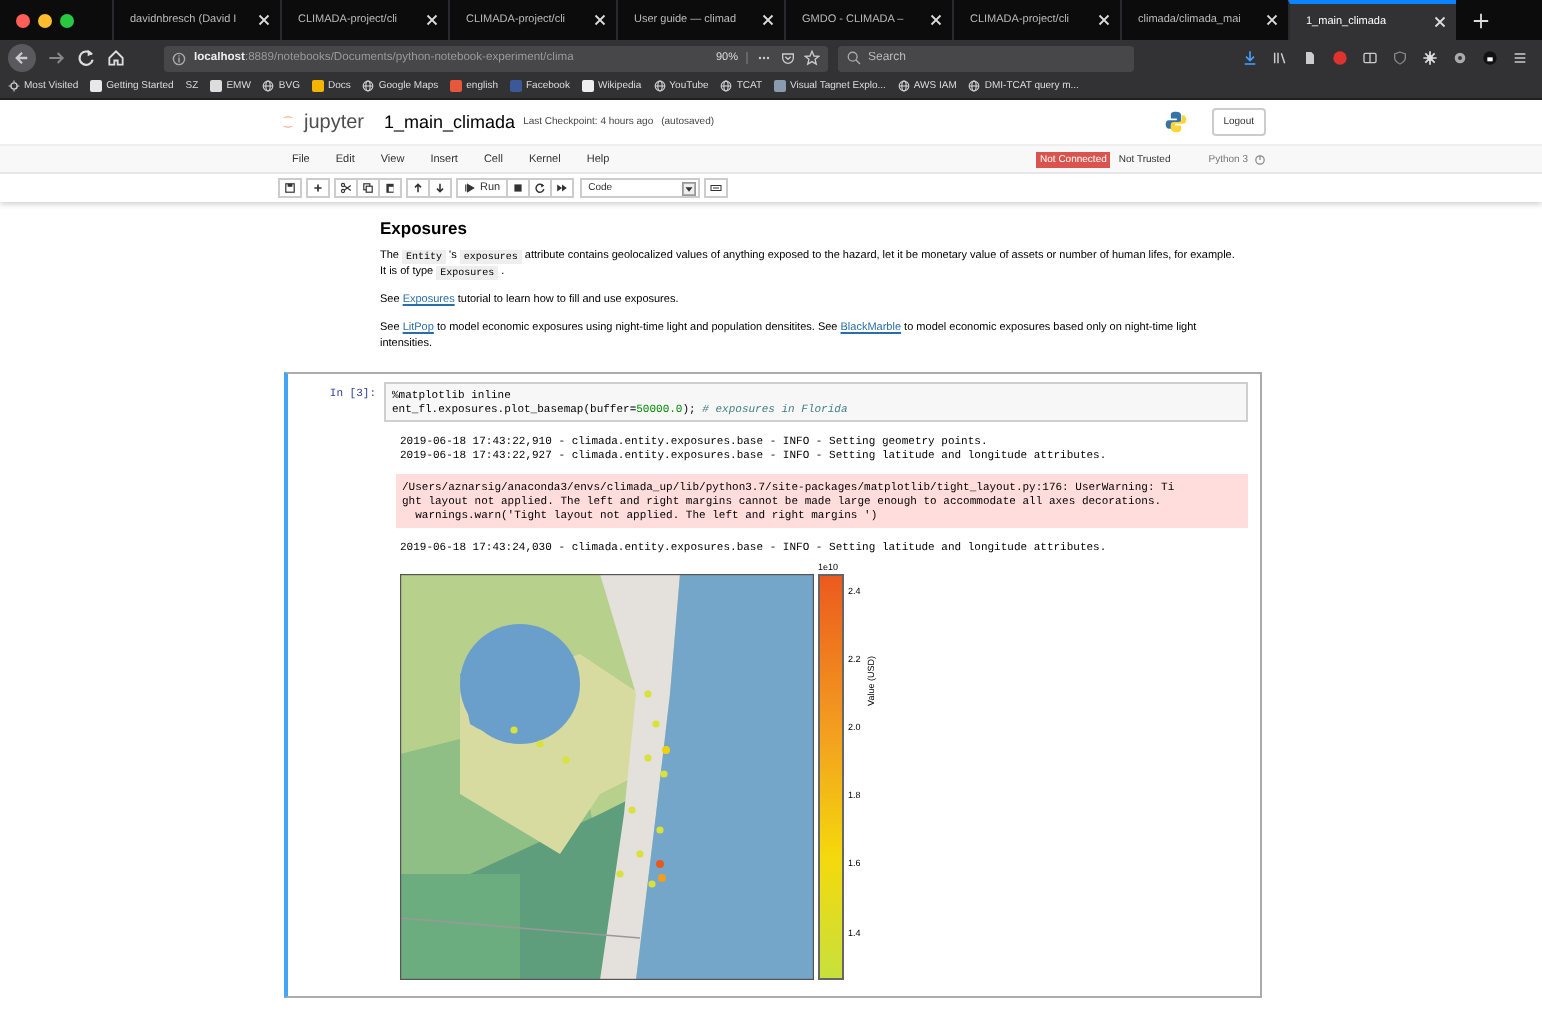  I want to click on plus-icon, so click(318, 188).